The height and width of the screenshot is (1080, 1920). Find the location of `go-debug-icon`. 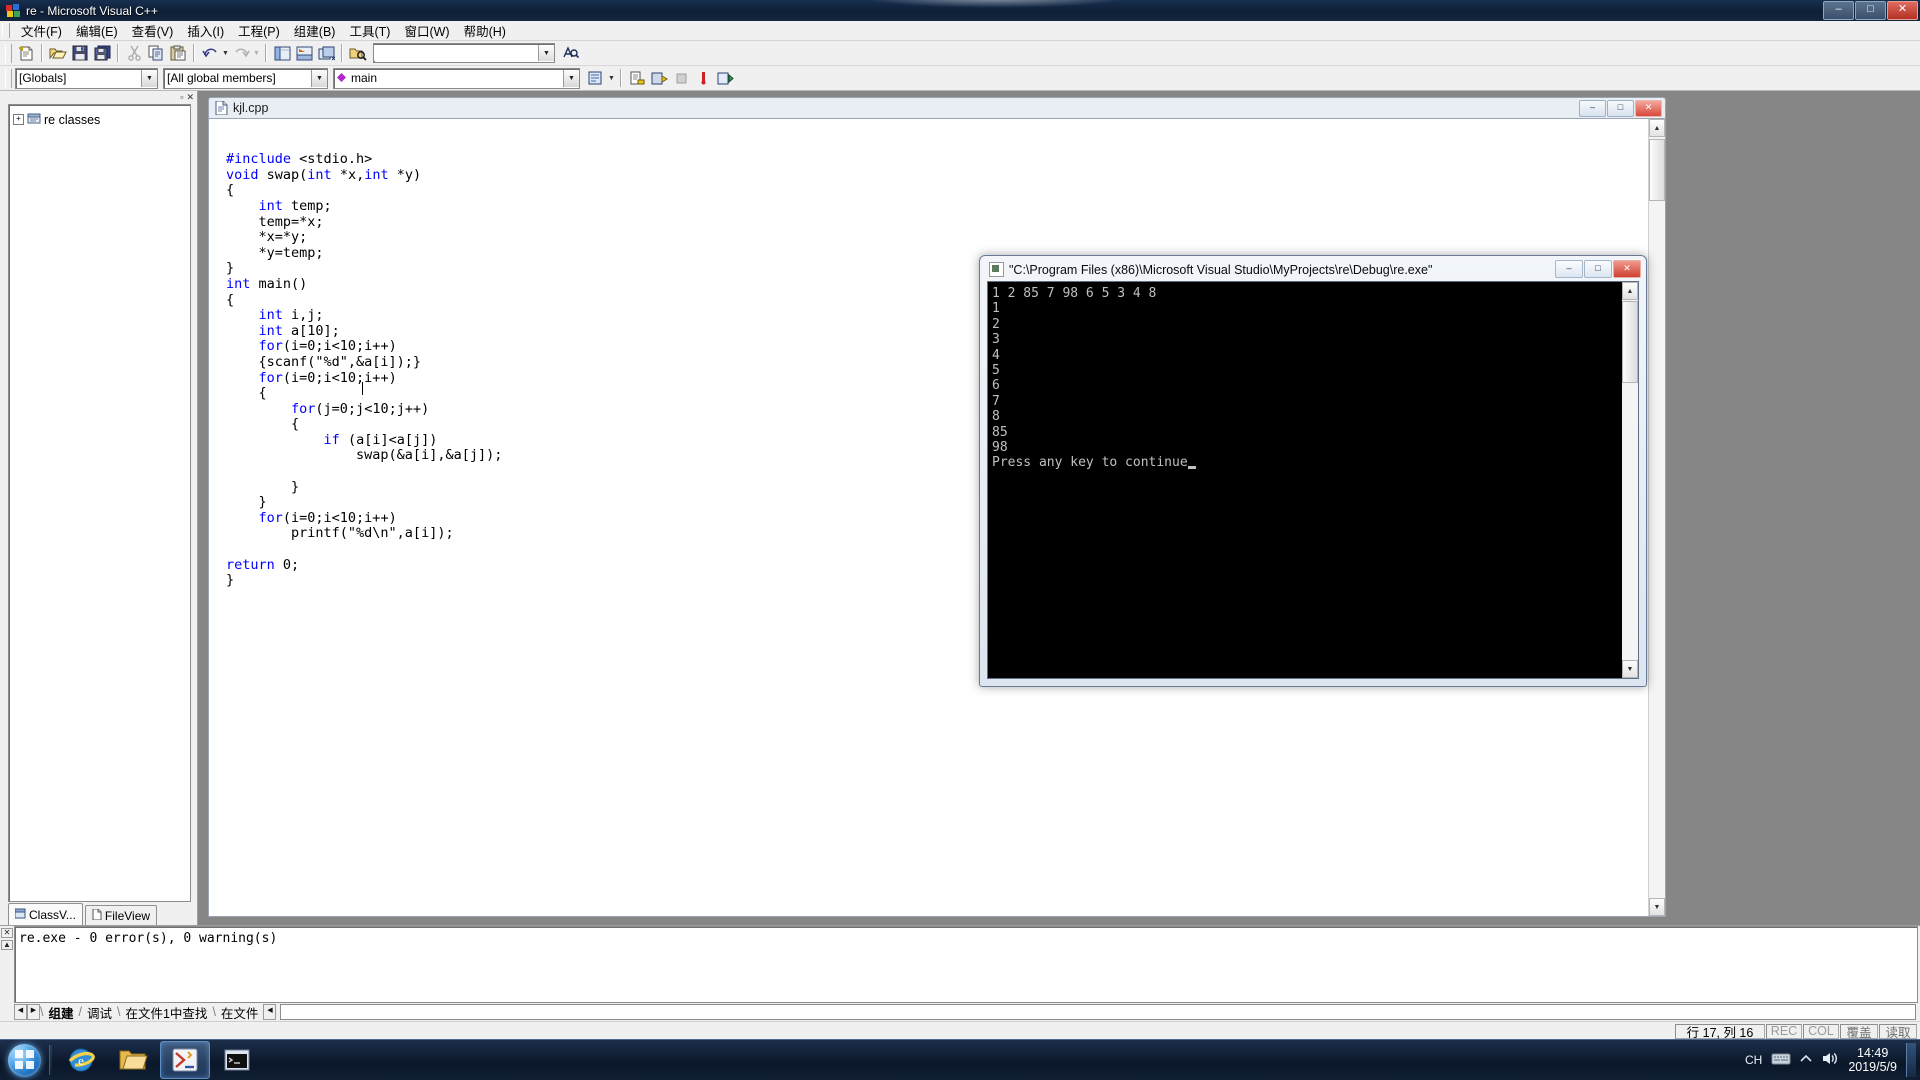

go-debug-icon is located at coordinates (725, 78).